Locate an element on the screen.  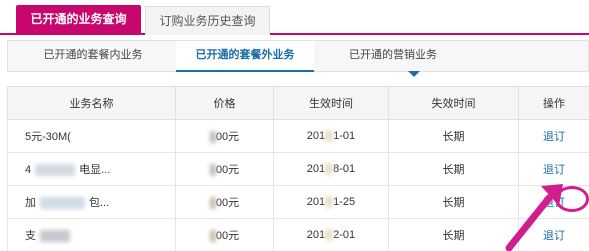
pointer-arrow-icon is located at coordinates (534, 217).